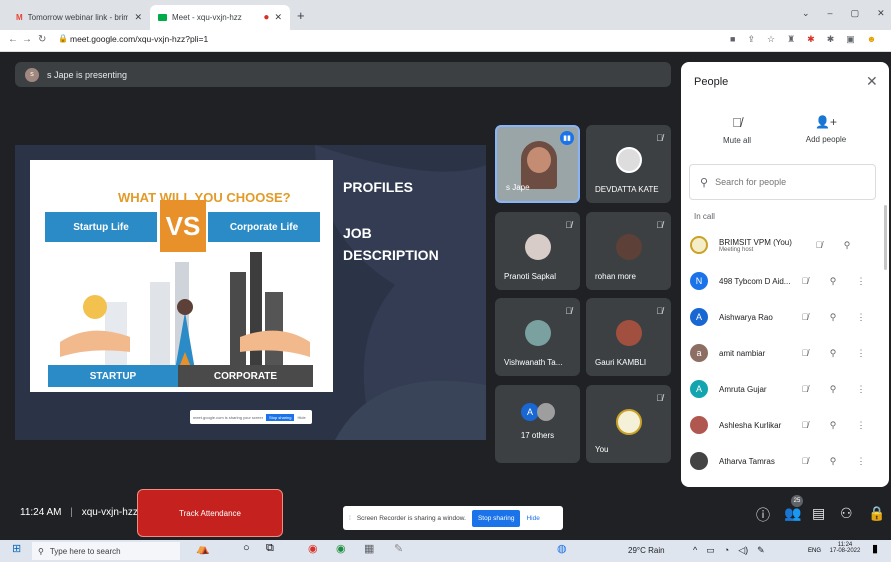 This screenshot has height=562, width=891. What do you see at coordinates (203, 548) in the screenshot?
I see `weather-widget-icon: ⛺` at bounding box center [203, 548].